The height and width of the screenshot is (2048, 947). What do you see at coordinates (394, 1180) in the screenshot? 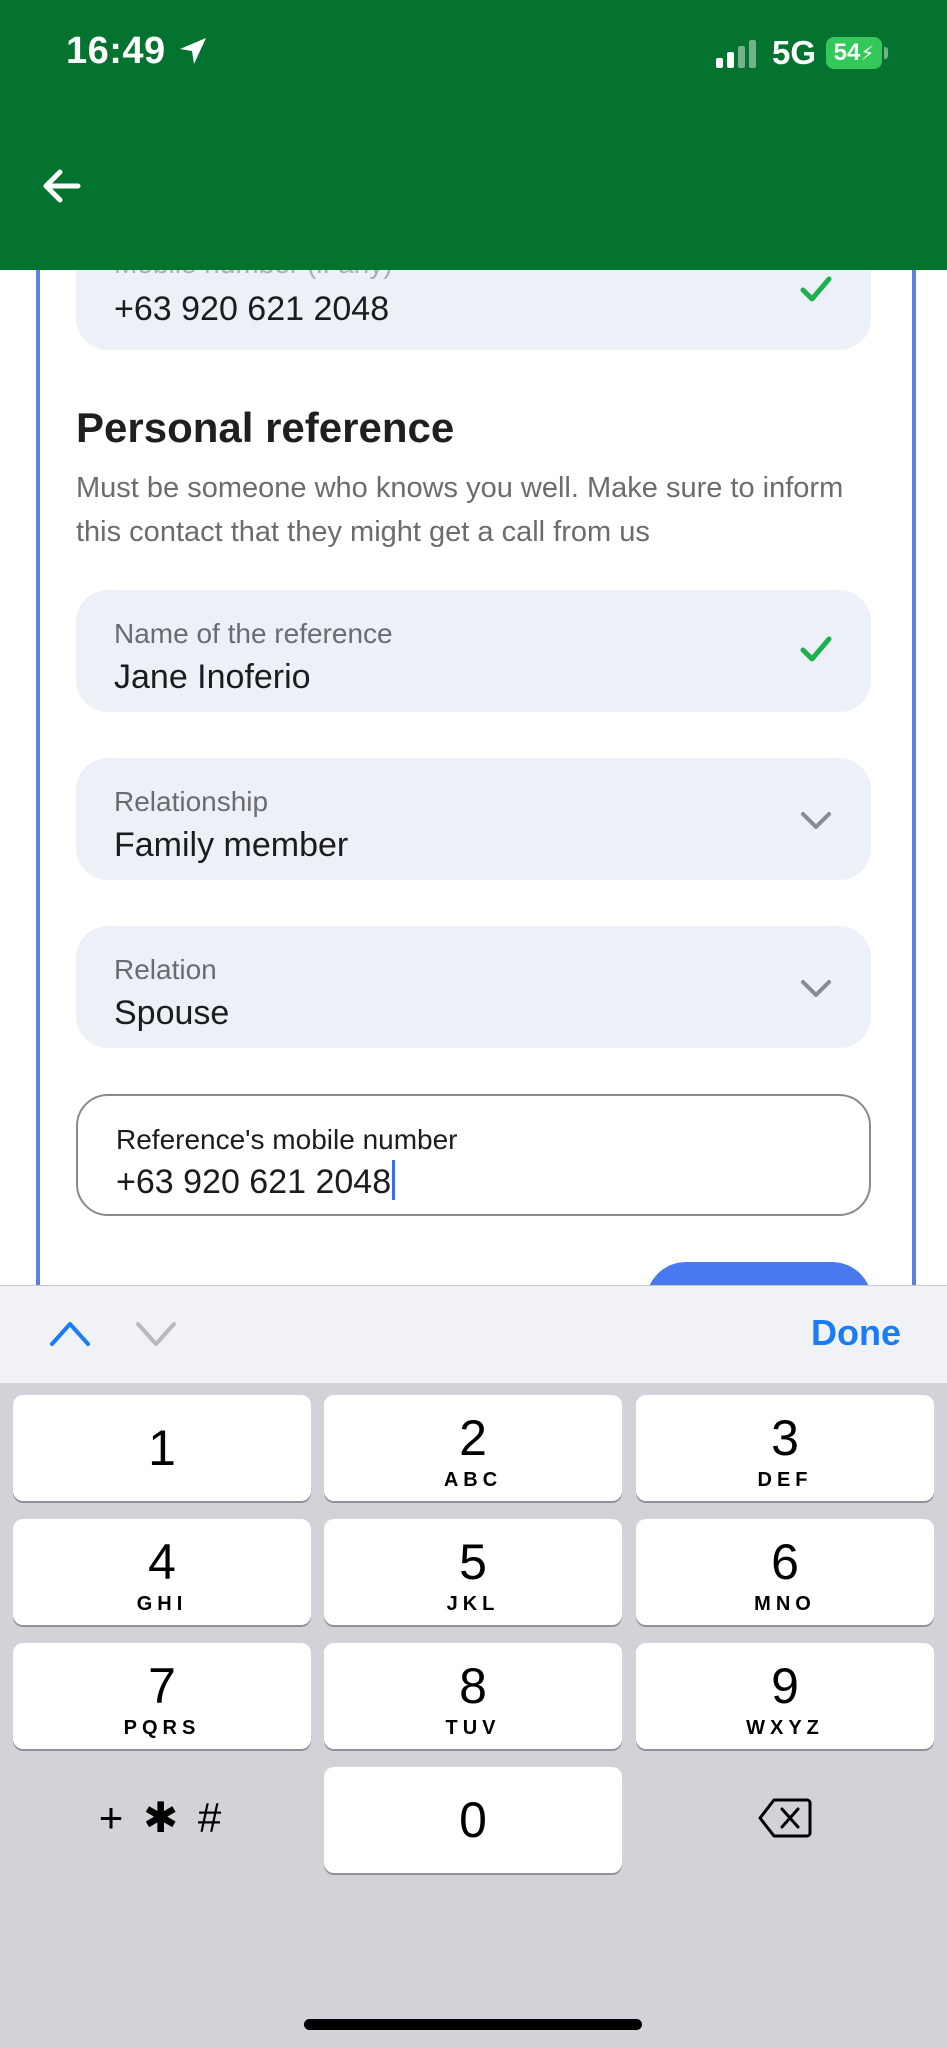
I see `text-caret` at bounding box center [394, 1180].